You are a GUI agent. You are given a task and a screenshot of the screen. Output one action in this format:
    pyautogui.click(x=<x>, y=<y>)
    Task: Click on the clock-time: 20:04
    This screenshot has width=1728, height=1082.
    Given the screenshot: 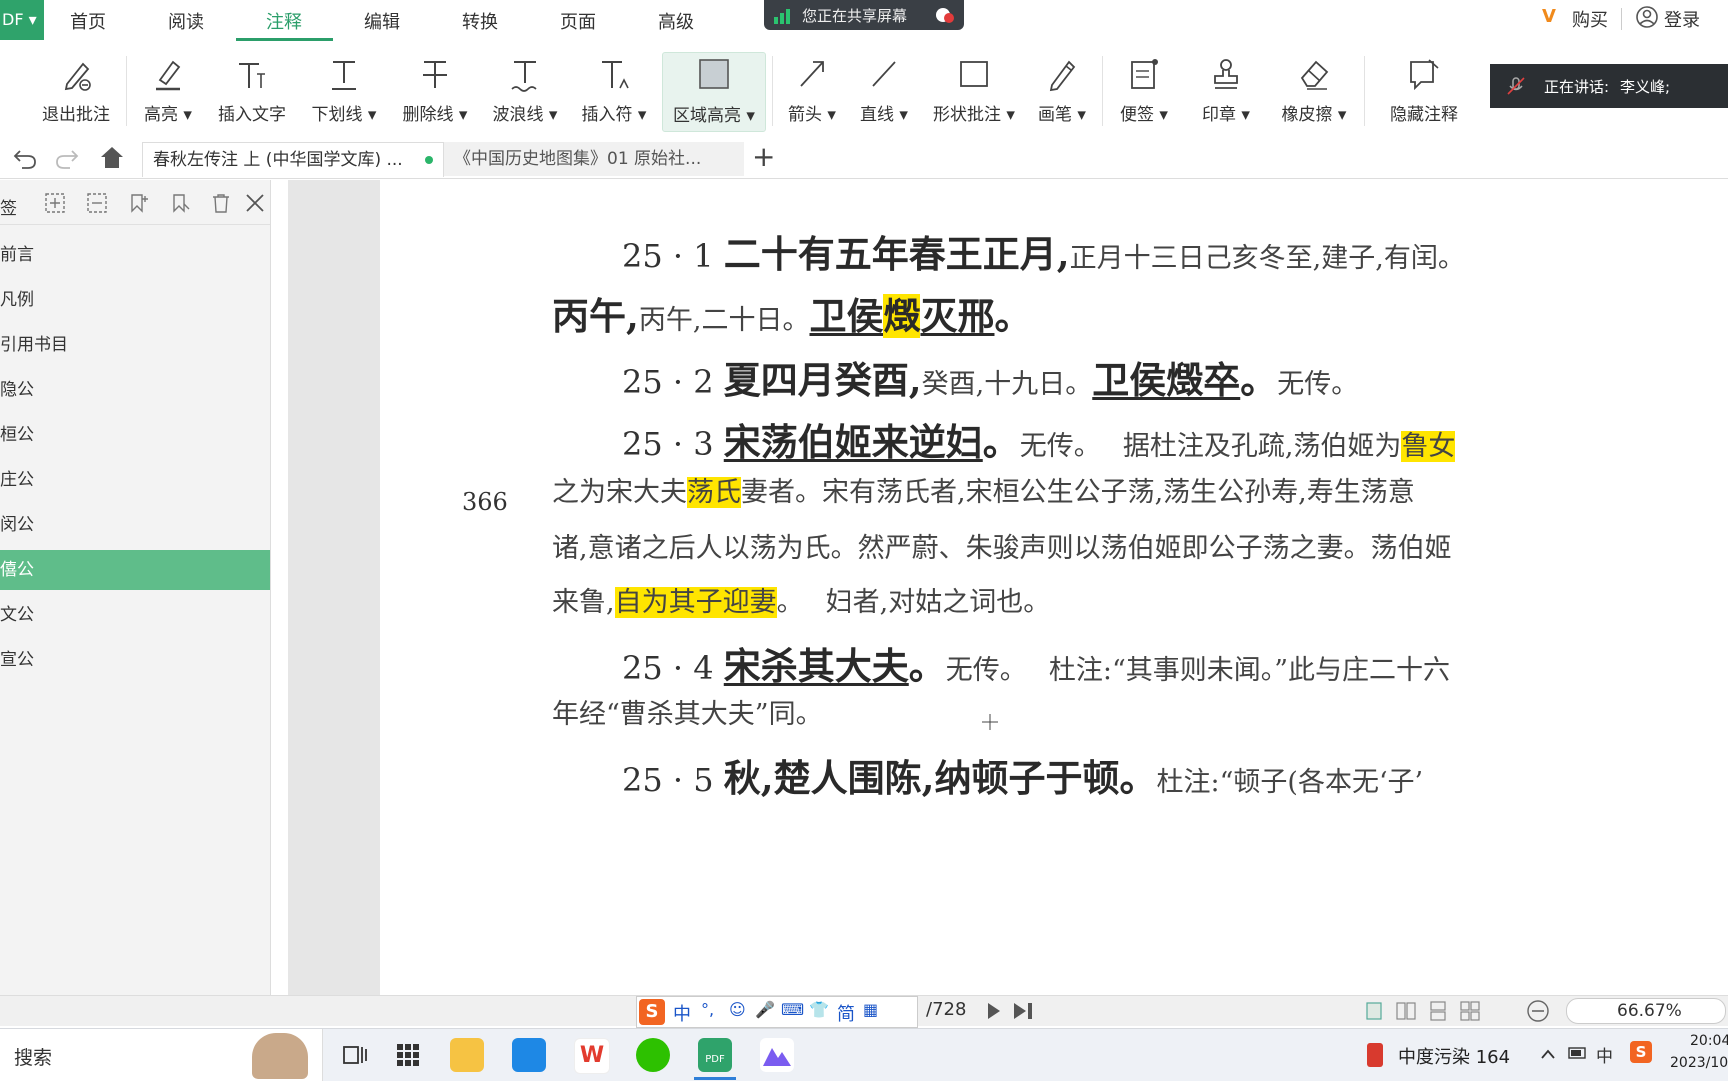 What is the action you would take?
    pyautogui.click(x=1709, y=1041)
    